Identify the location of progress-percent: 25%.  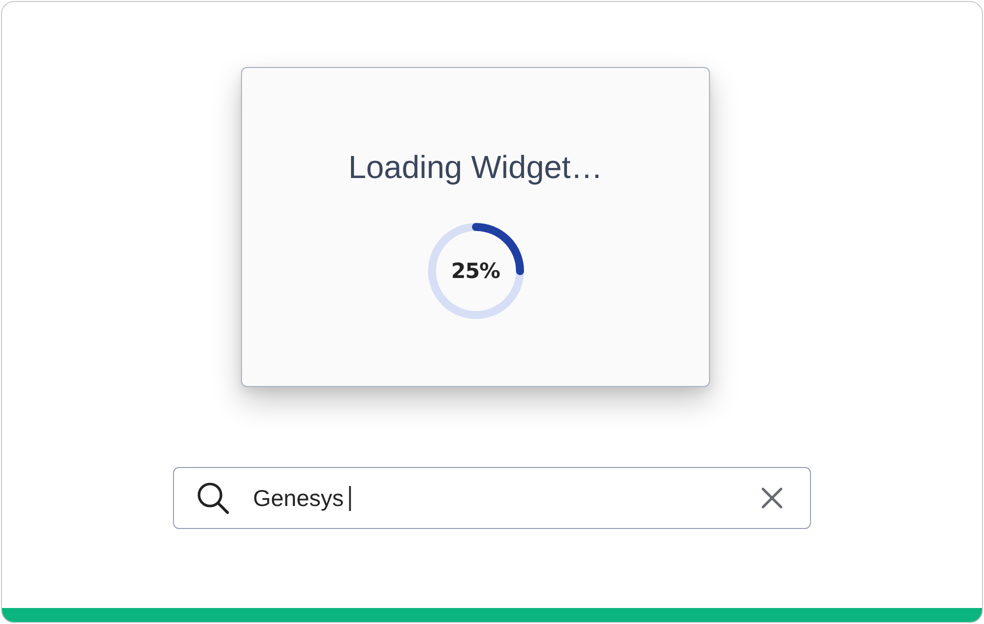
(475, 271).